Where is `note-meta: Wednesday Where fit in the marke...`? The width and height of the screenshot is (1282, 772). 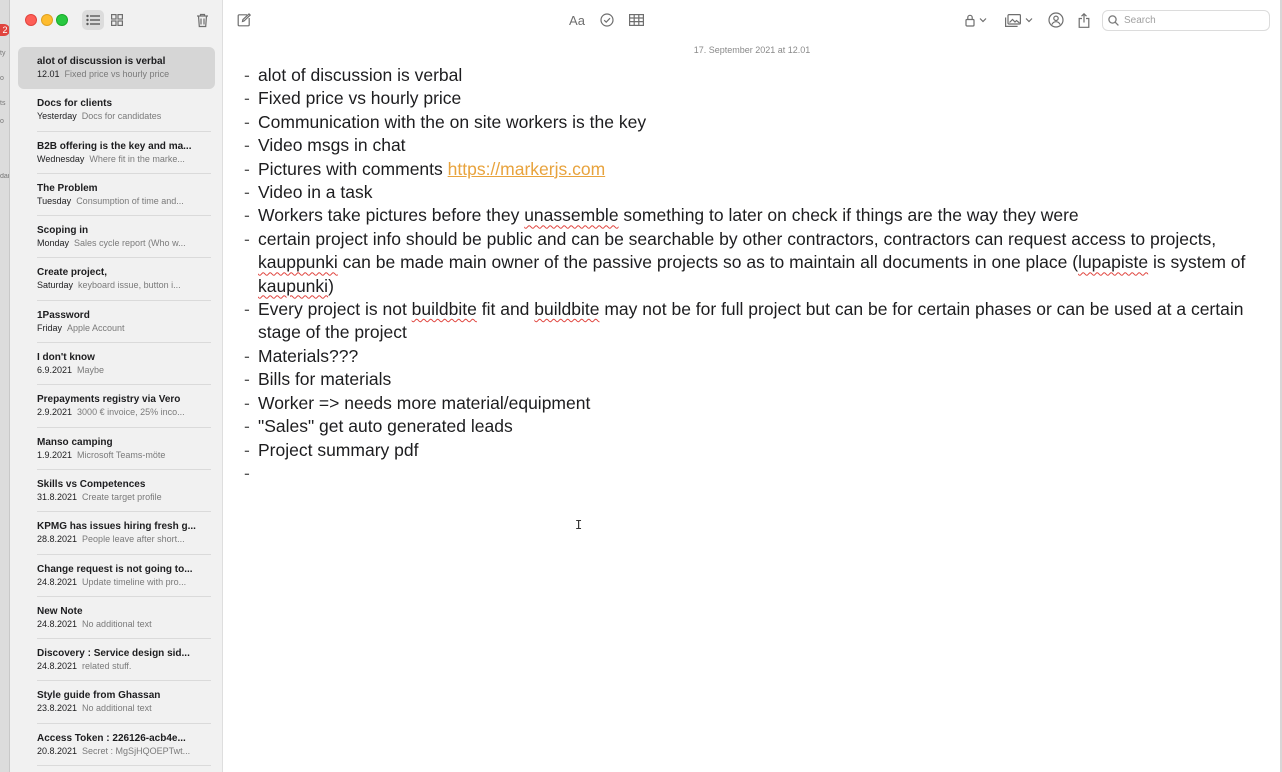
note-meta: Wednesday Where fit in the marke... is located at coordinates (119, 159).